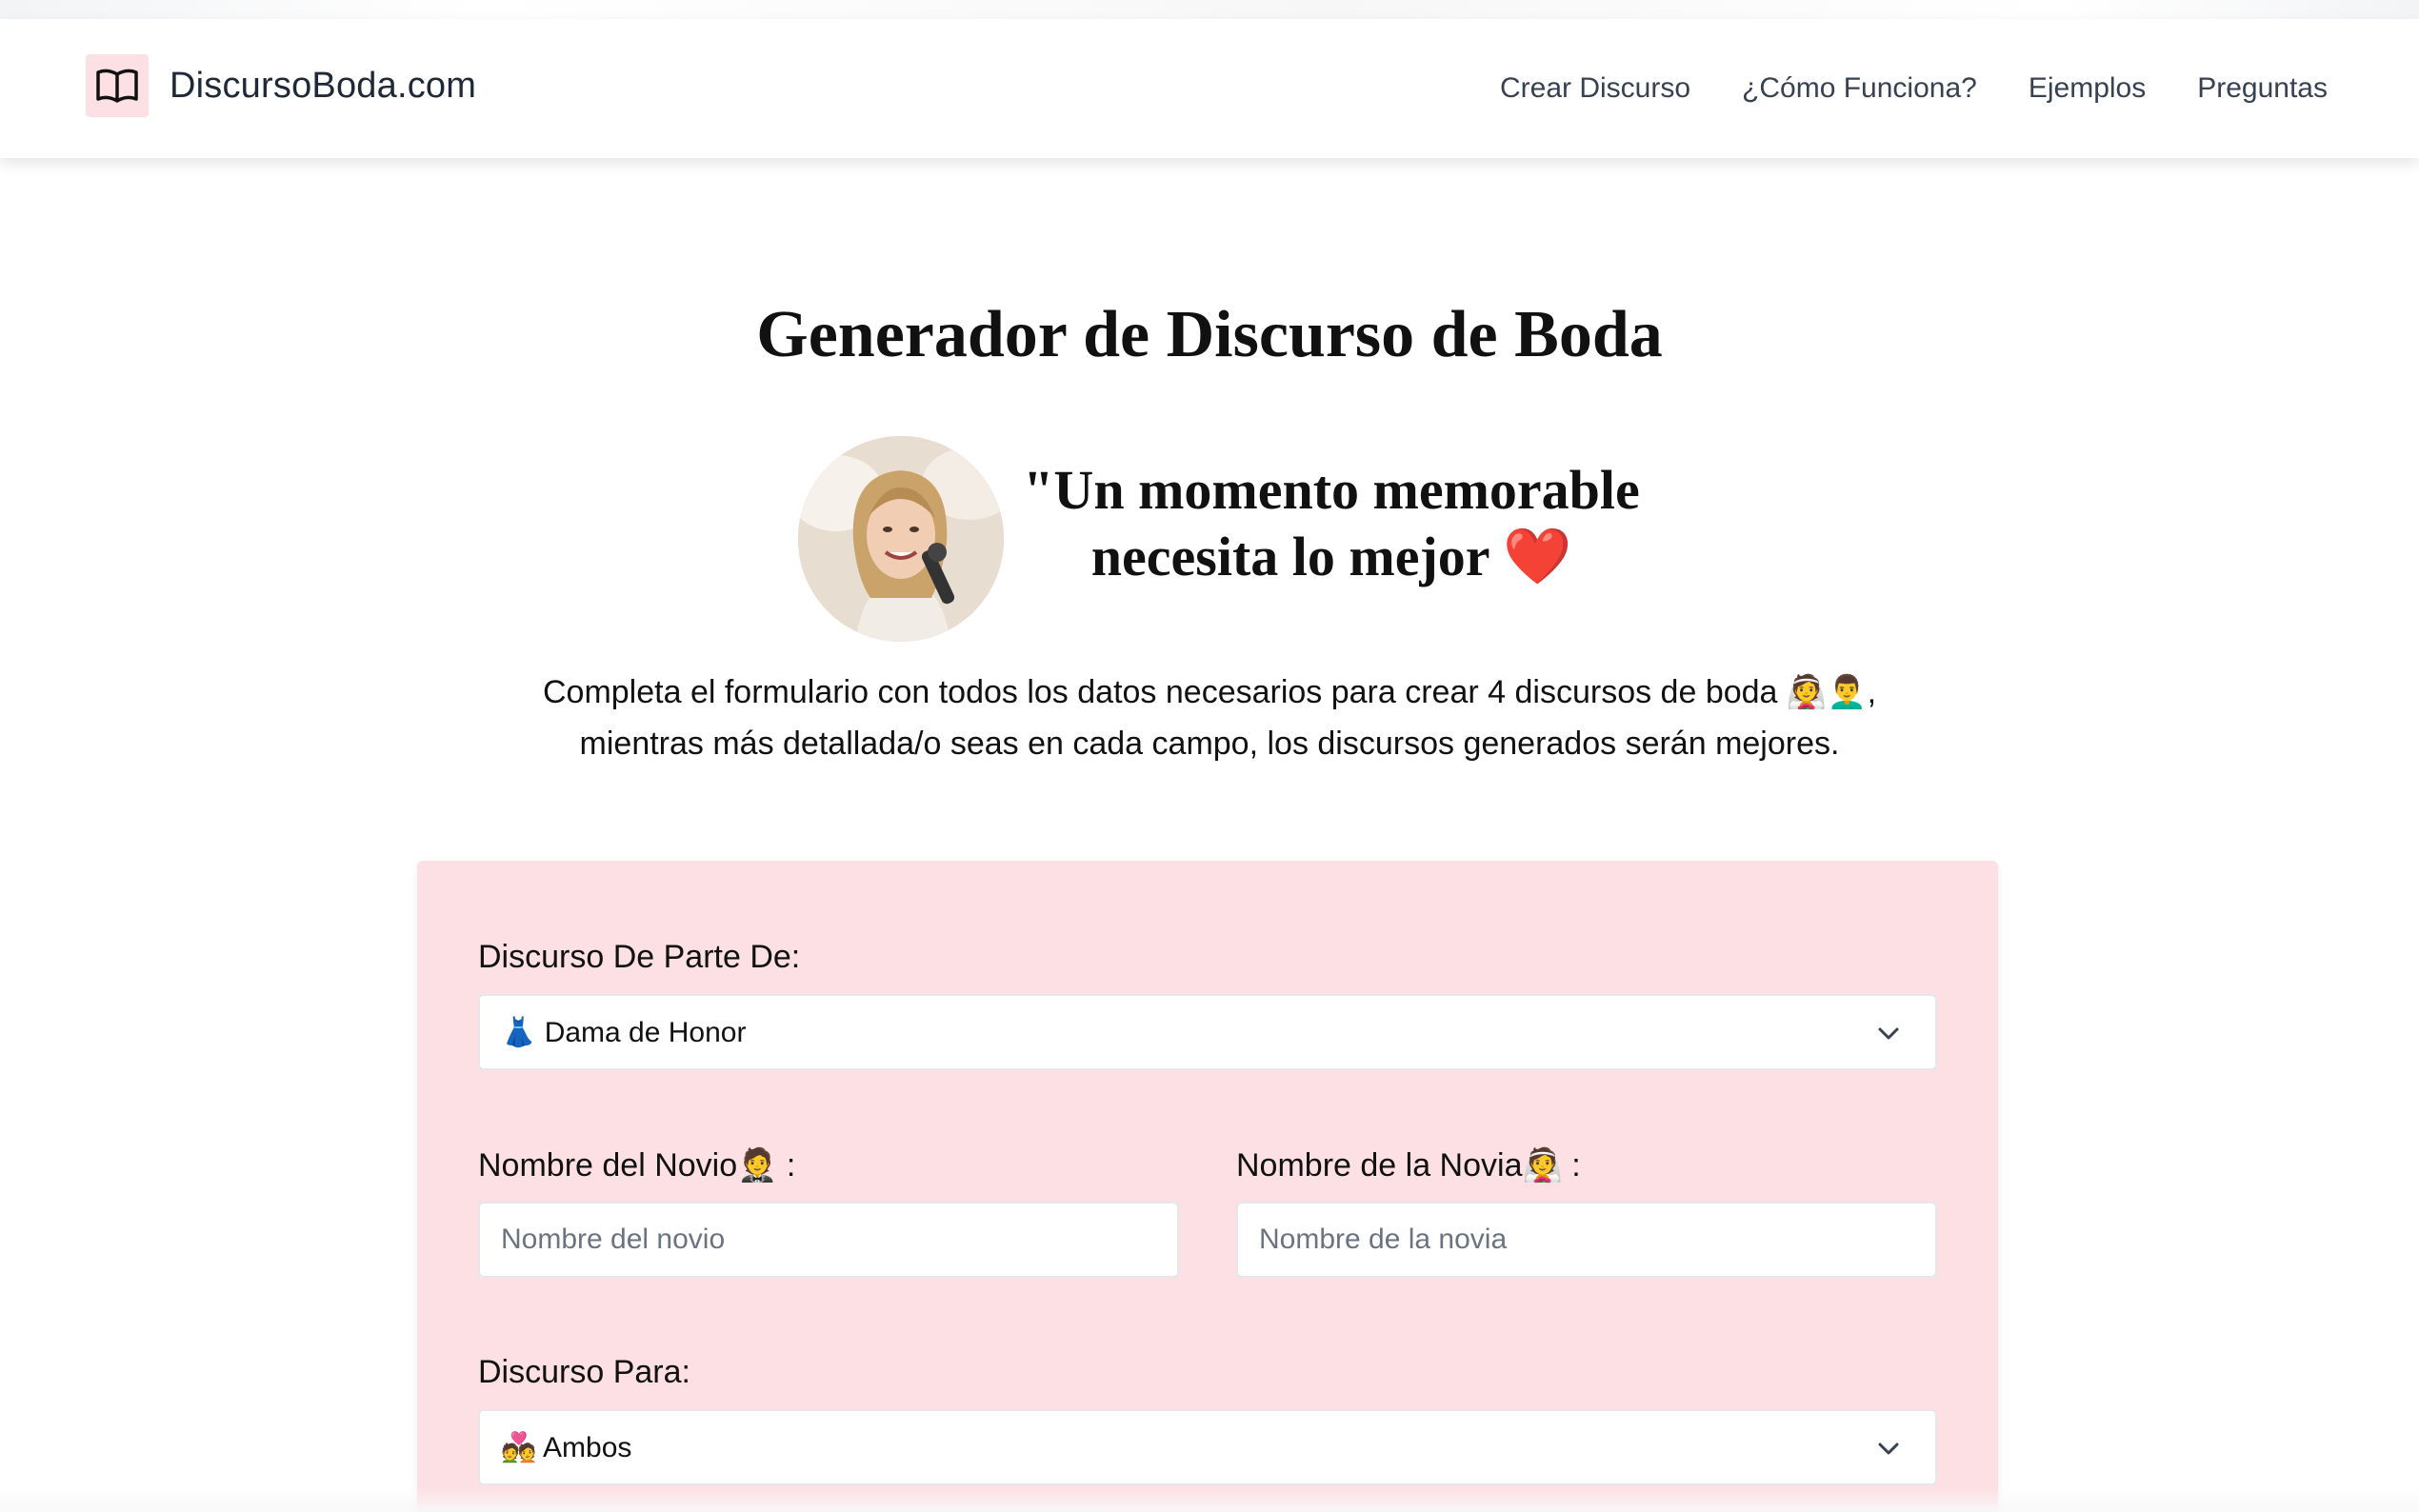 This screenshot has width=2419, height=1512. Describe the element at coordinates (566, 1447) in the screenshot. I see `speech-for-value: 💑 Ambos` at that location.